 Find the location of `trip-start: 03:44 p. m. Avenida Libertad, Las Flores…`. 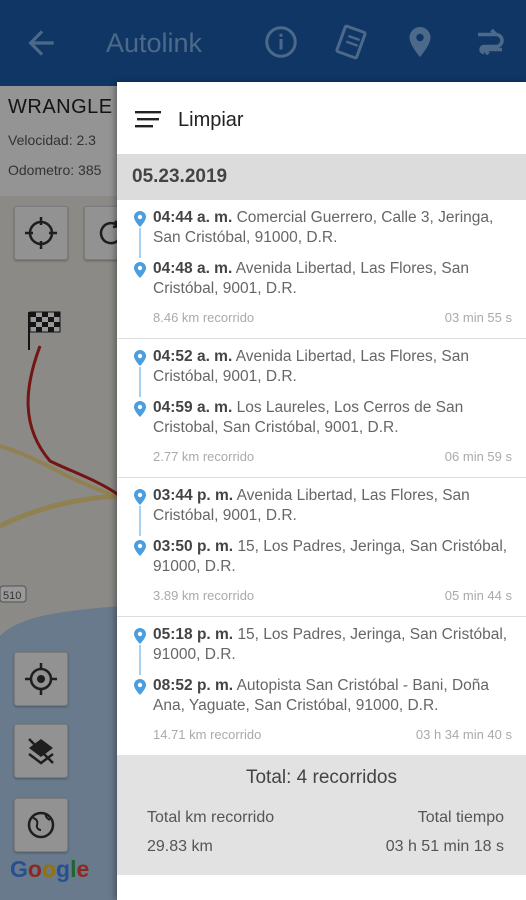

trip-start: 03:44 p. m. Avenida Libertad, Las Flores… is located at coordinates (333, 506).